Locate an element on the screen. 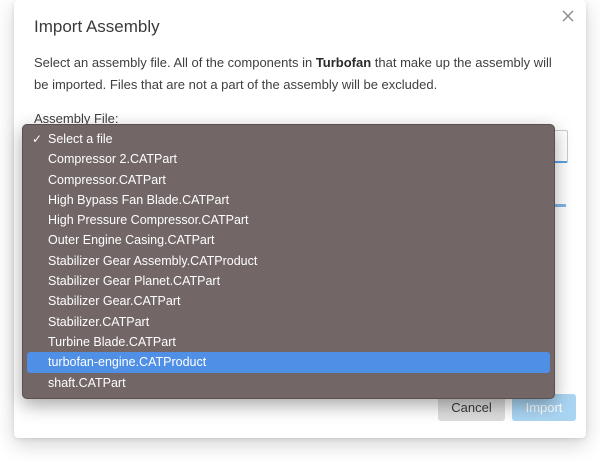 Image resolution: width=600 pixels, height=462 pixels. dropdown-option: High Pressure Compressor.CATPart is located at coordinates (288, 220).